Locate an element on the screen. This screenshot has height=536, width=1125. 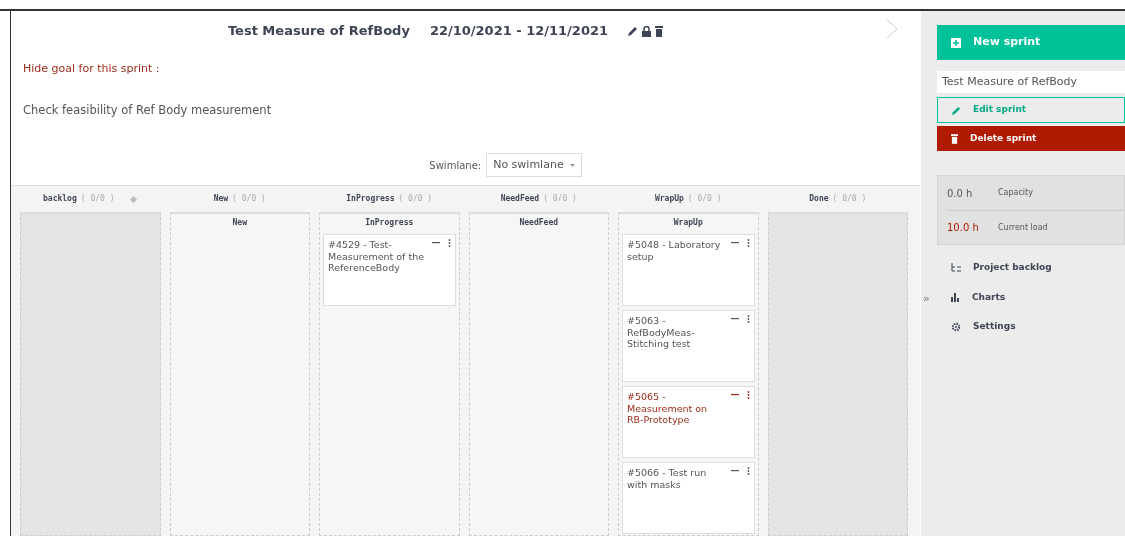
stat-value: 10.0 h is located at coordinates (963, 228).